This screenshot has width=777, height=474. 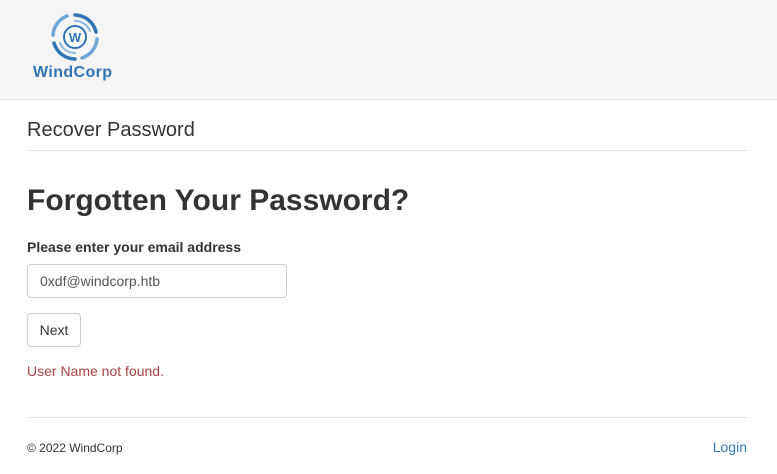 I want to click on email-input, so click(x=157, y=281).